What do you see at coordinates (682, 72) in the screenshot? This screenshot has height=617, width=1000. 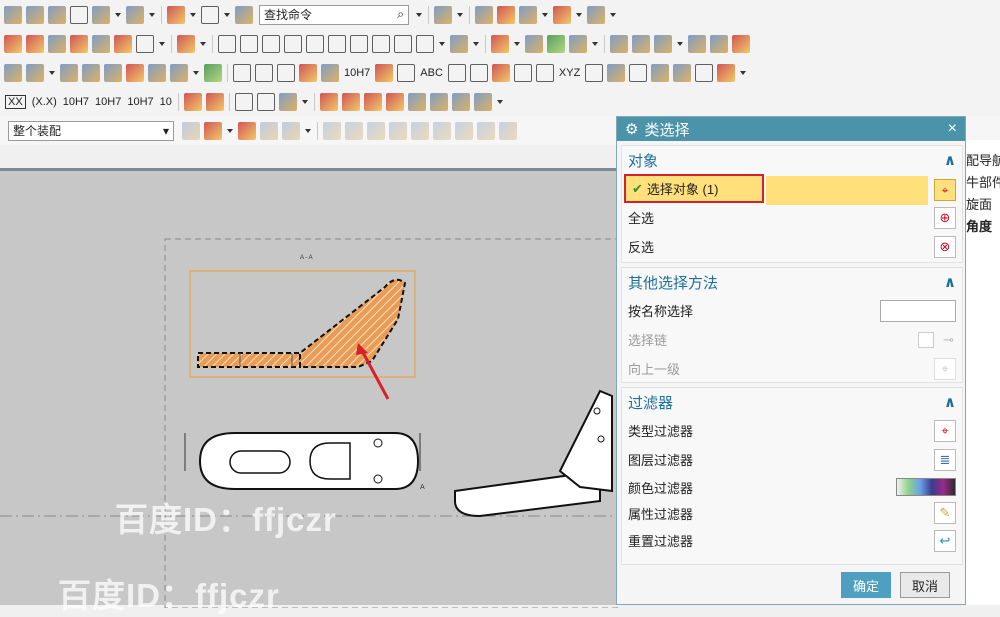 I see `brush-icon` at bounding box center [682, 72].